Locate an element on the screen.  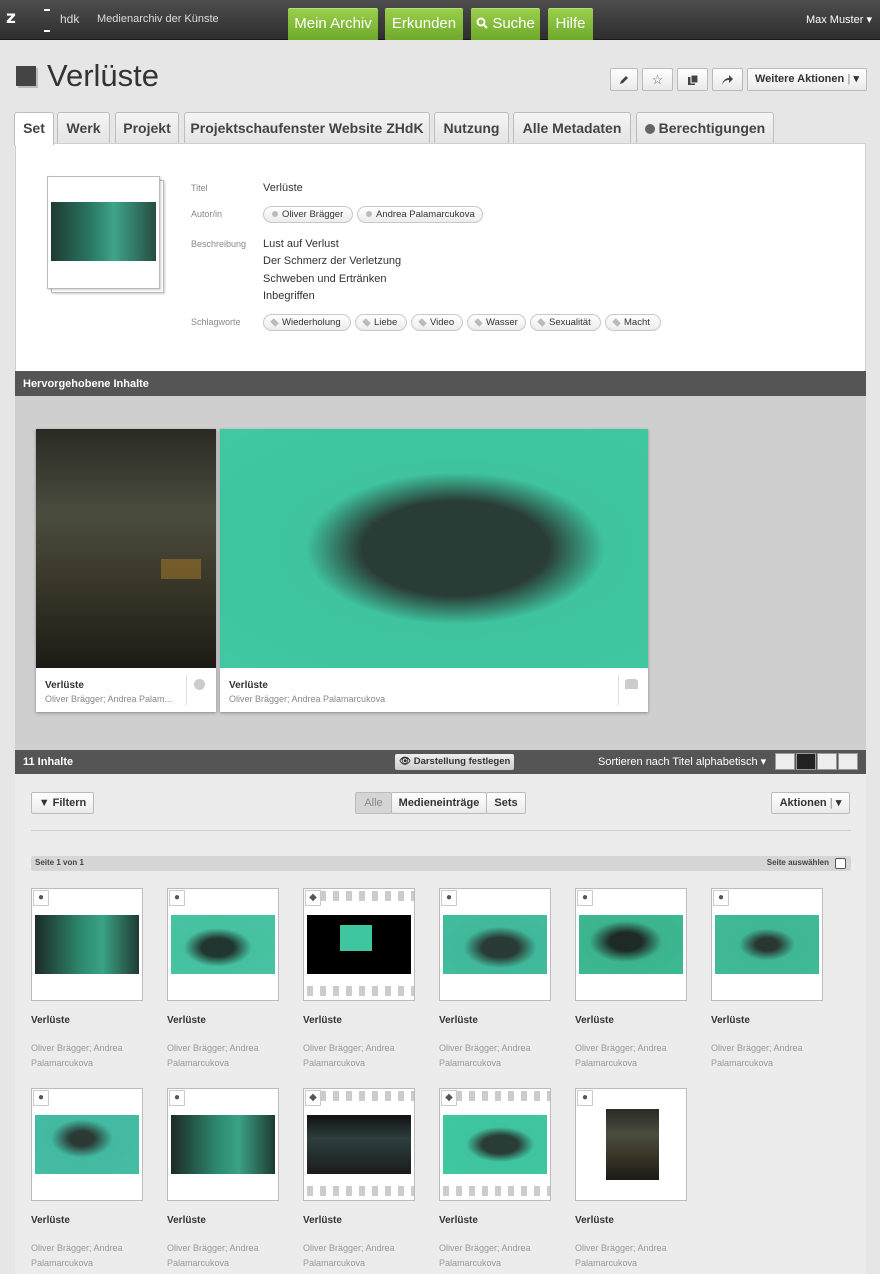
segment-sets: Sets is located at coordinates (506, 803).